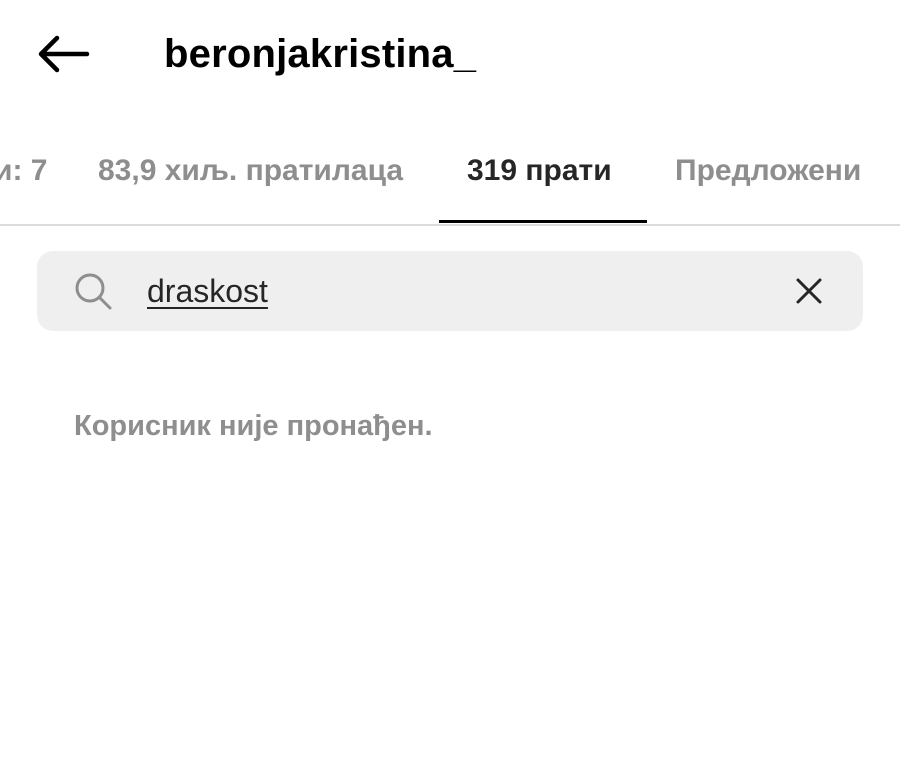  I want to click on close-icon, so click(809, 291).